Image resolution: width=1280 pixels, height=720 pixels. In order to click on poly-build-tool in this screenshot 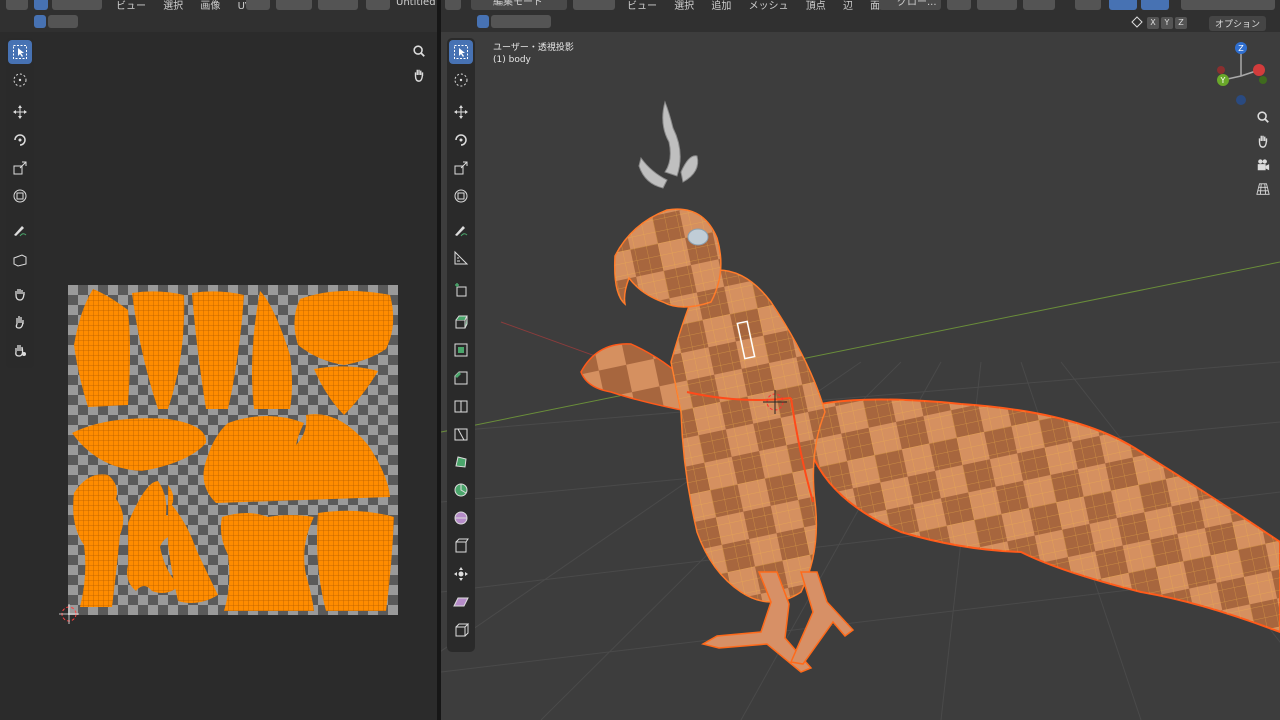, I will do `click(461, 462)`.